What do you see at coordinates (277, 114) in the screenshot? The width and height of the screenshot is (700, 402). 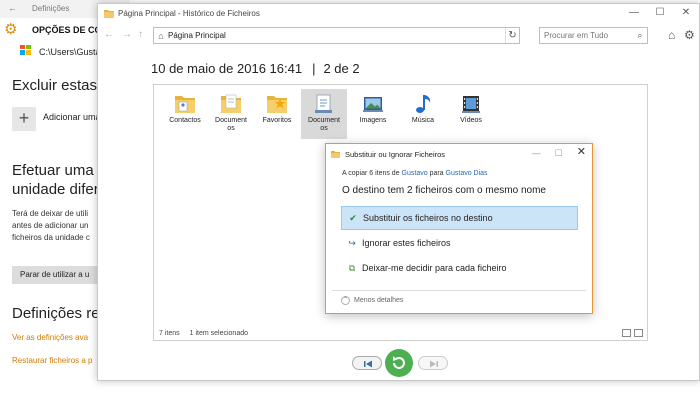 I see `file-item-favorites: Favoritos` at bounding box center [277, 114].